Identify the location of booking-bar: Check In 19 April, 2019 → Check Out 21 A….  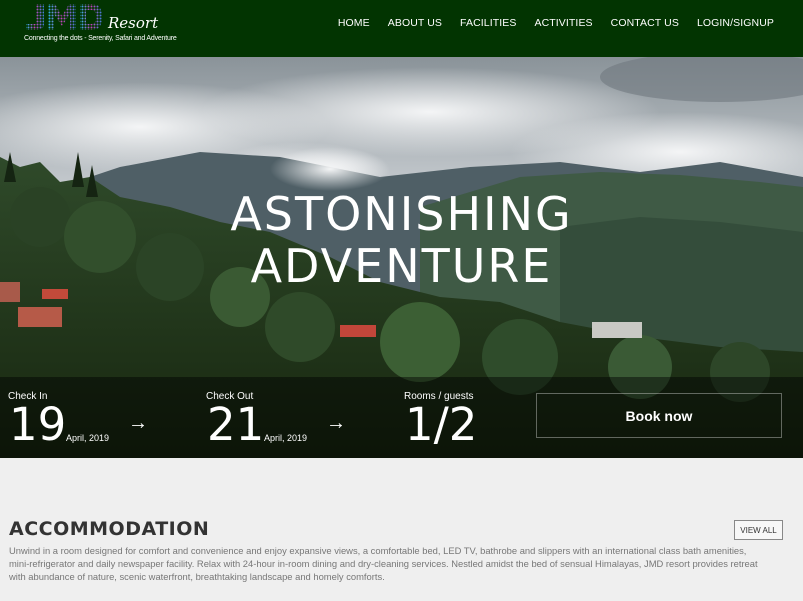
(401, 417).